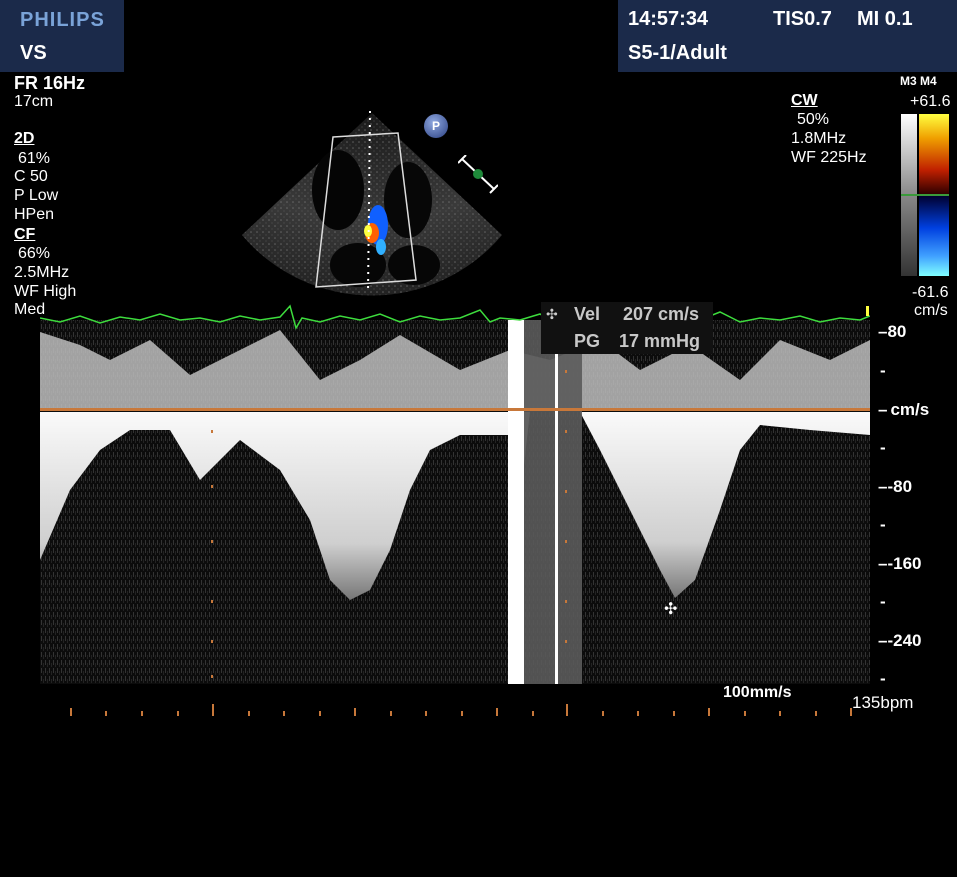 The height and width of the screenshot is (877, 957). I want to click on probe-orientation-icon: P, so click(436, 126).